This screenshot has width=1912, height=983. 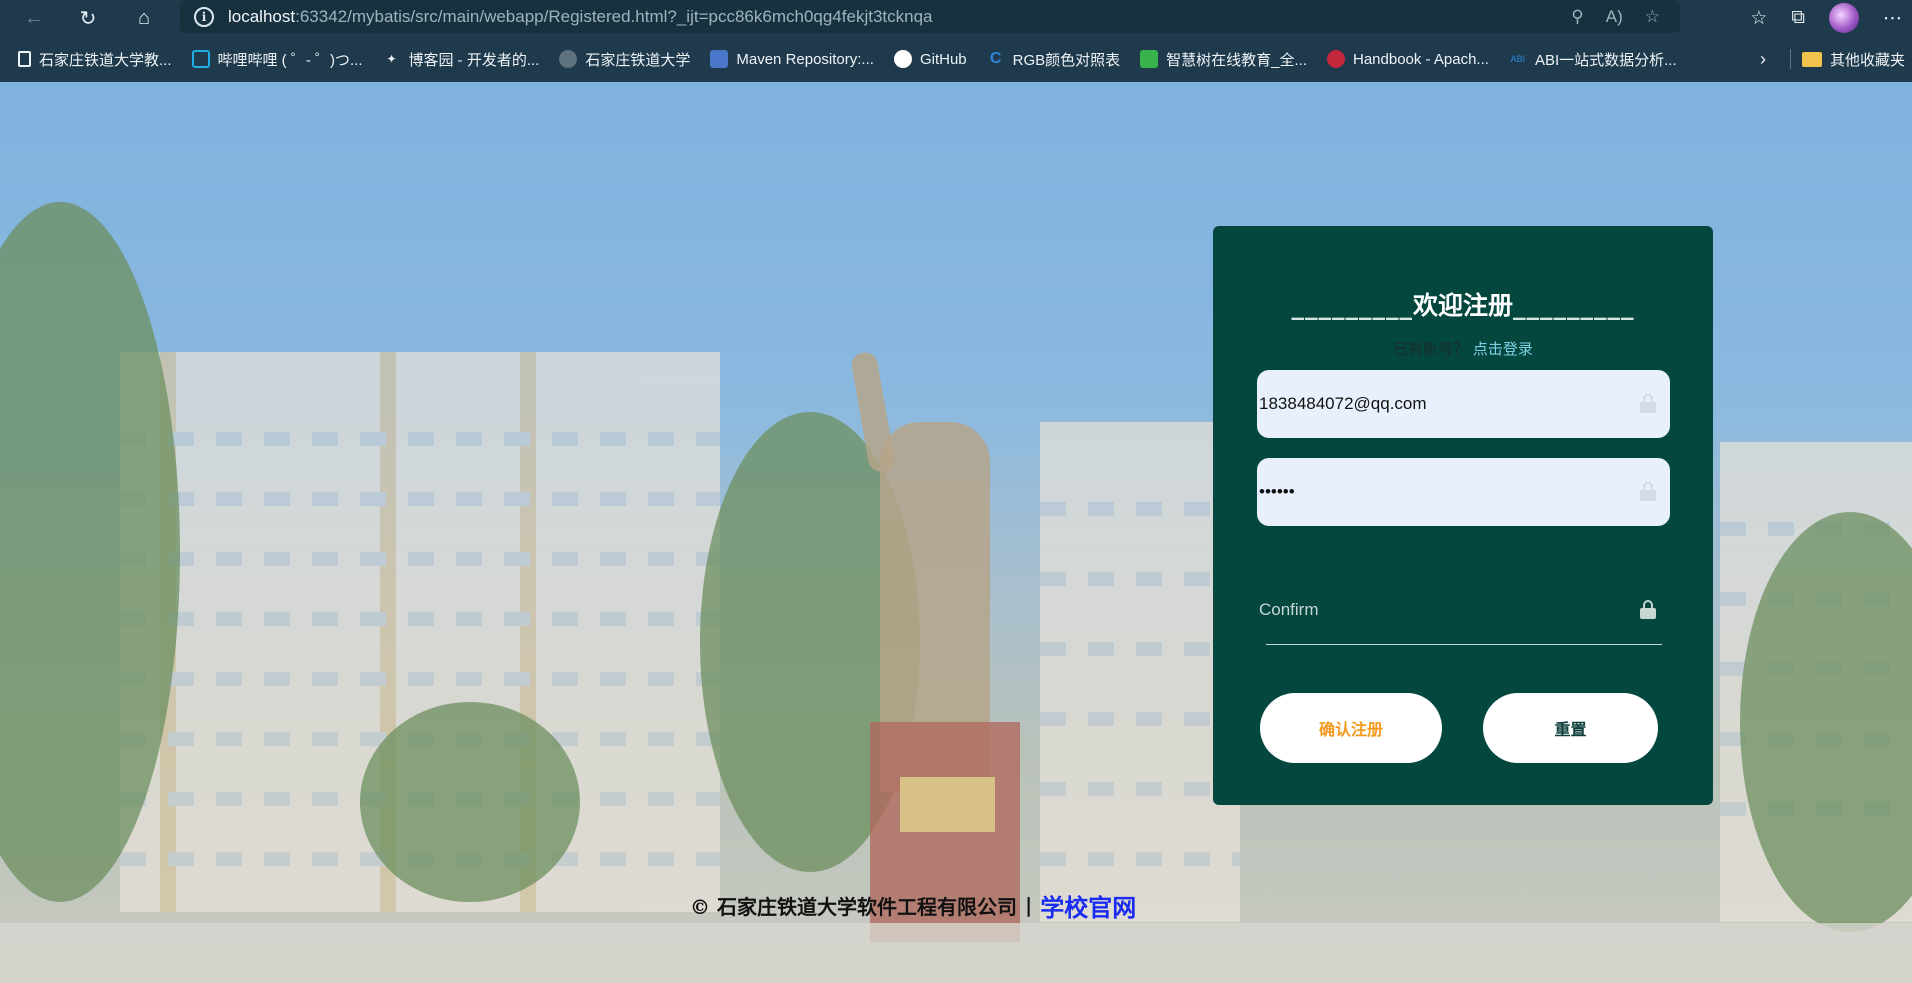 I want to click on bookmark-label: RGB颜色对照表, so click(x=1066, y=60).